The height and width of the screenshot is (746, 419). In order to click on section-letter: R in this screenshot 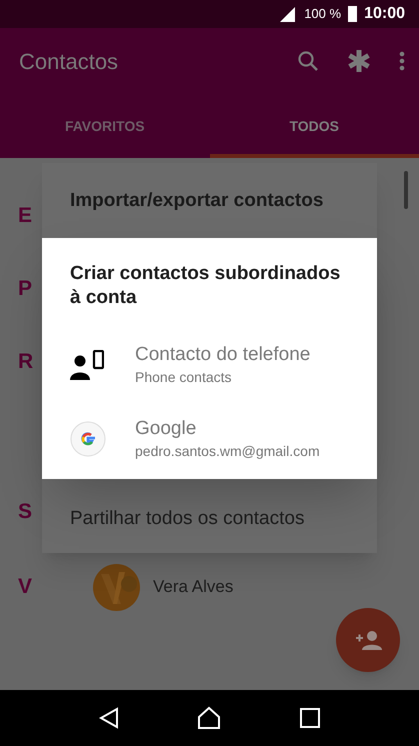, I will do `click(26, 362)`.